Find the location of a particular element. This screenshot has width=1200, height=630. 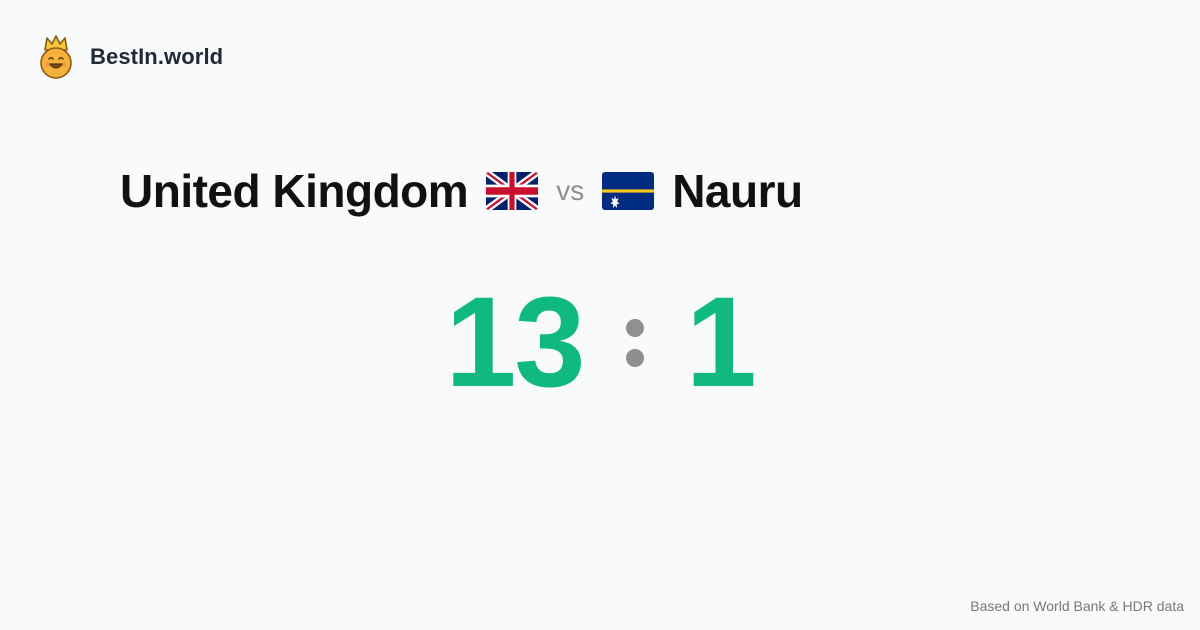

right-score: 1 is located at coordinates (721, 342).